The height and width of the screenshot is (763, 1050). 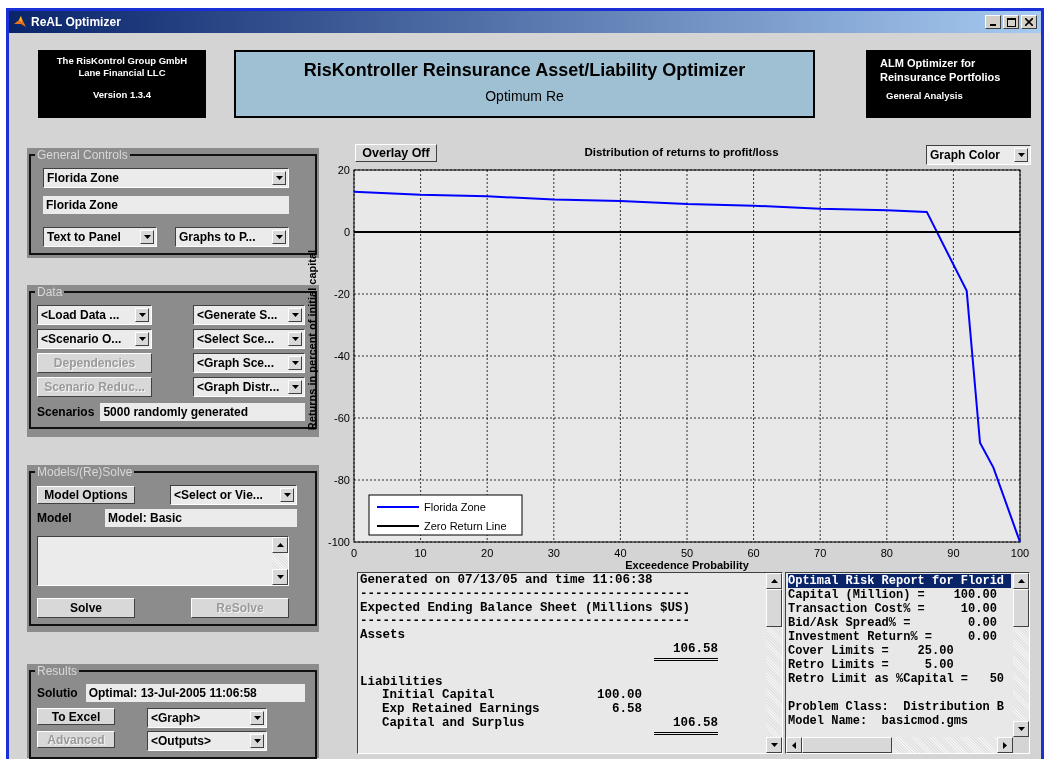 I want to click on results-dropdown: <Graph>, so click(x=207, y=718).